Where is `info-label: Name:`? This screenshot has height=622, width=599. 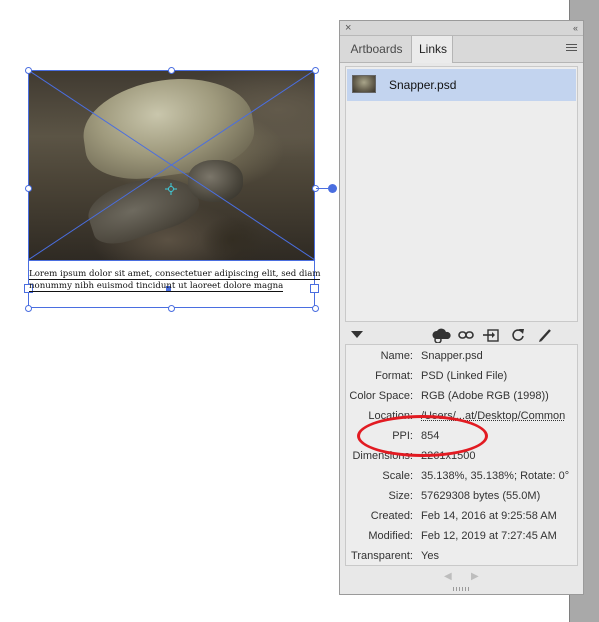
info-label: Name: is located at coordinates (396, 356).